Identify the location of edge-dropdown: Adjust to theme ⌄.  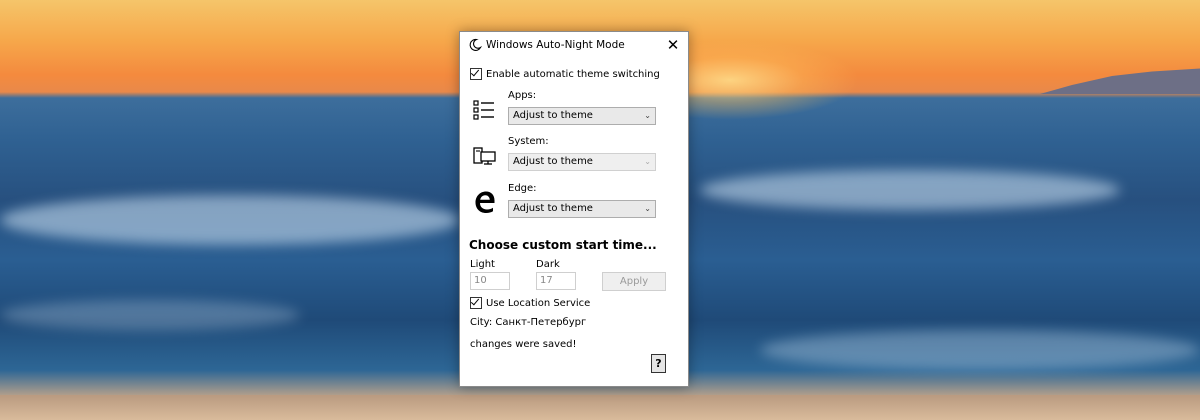
(582, 209).